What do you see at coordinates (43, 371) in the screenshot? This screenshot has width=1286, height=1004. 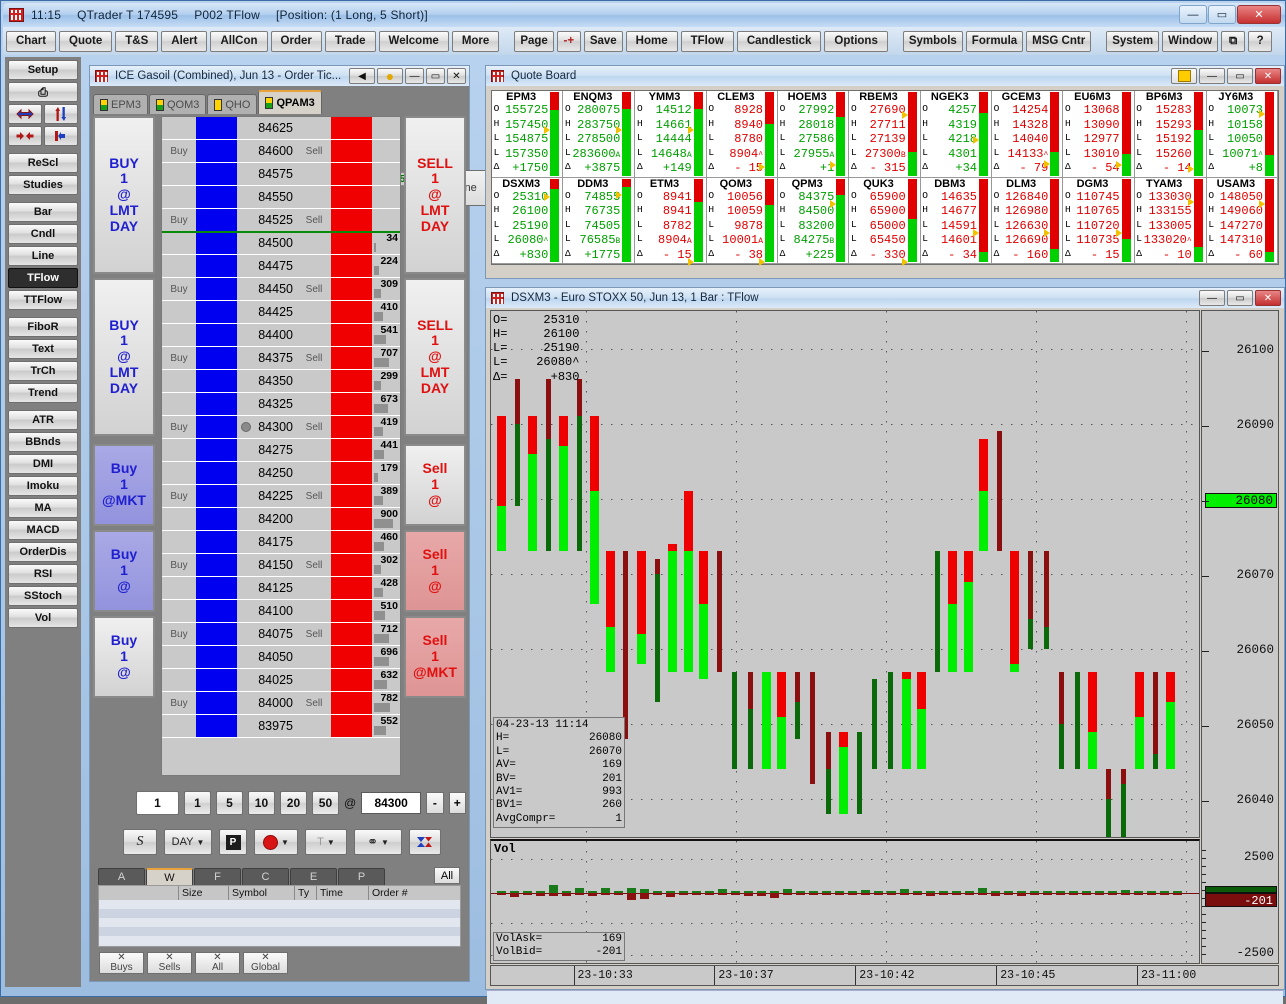 I see `sidebar-item-trch: TrCh` at bounding box center [43, 371].